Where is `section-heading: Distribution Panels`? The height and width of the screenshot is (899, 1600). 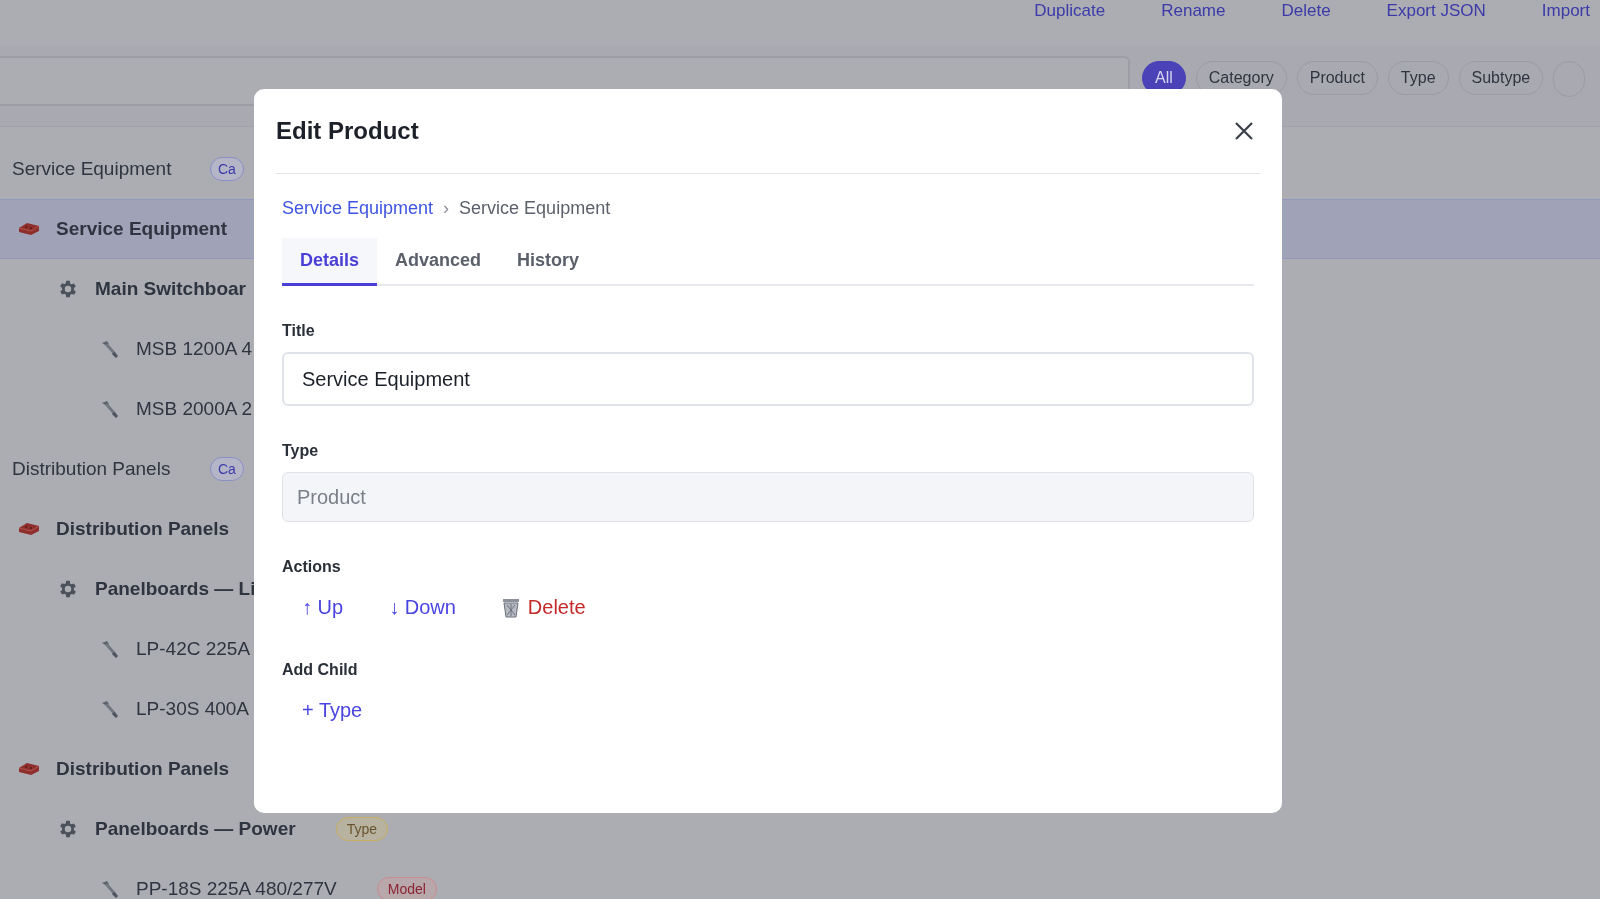
section-heading: Distribution Panels is located at coordinates (92, 469).